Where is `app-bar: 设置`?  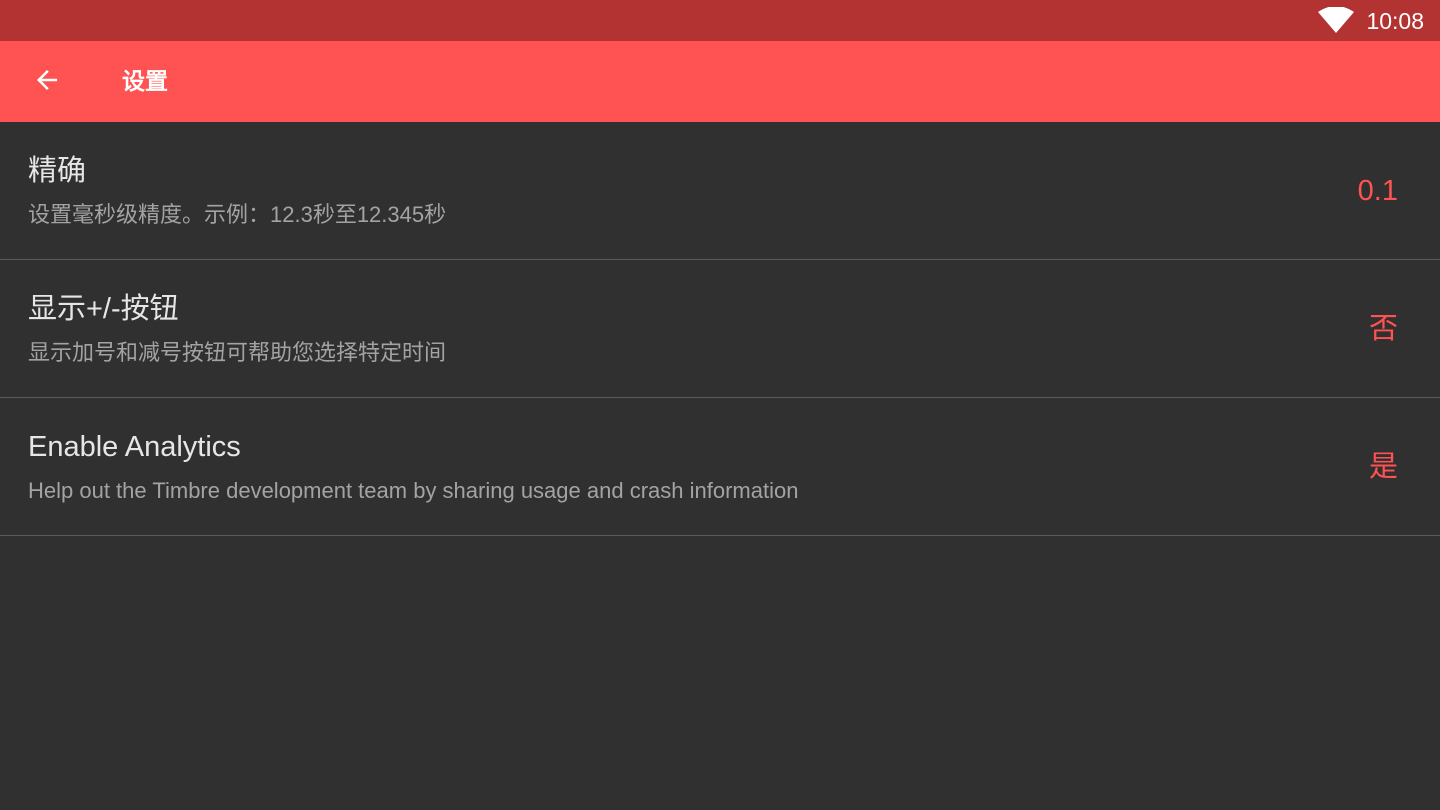 app-bar: 设置 is located at coordinates (720, 81).